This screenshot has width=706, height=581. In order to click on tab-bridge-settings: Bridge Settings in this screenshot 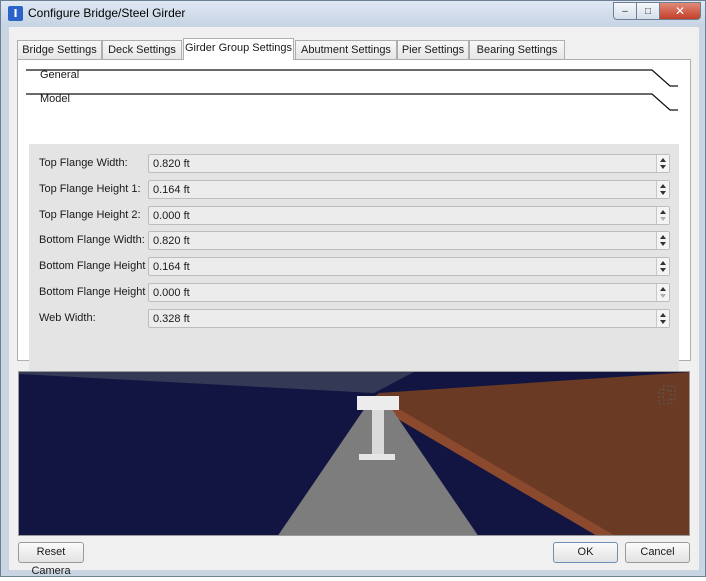, I will do `click(59, 49)`.